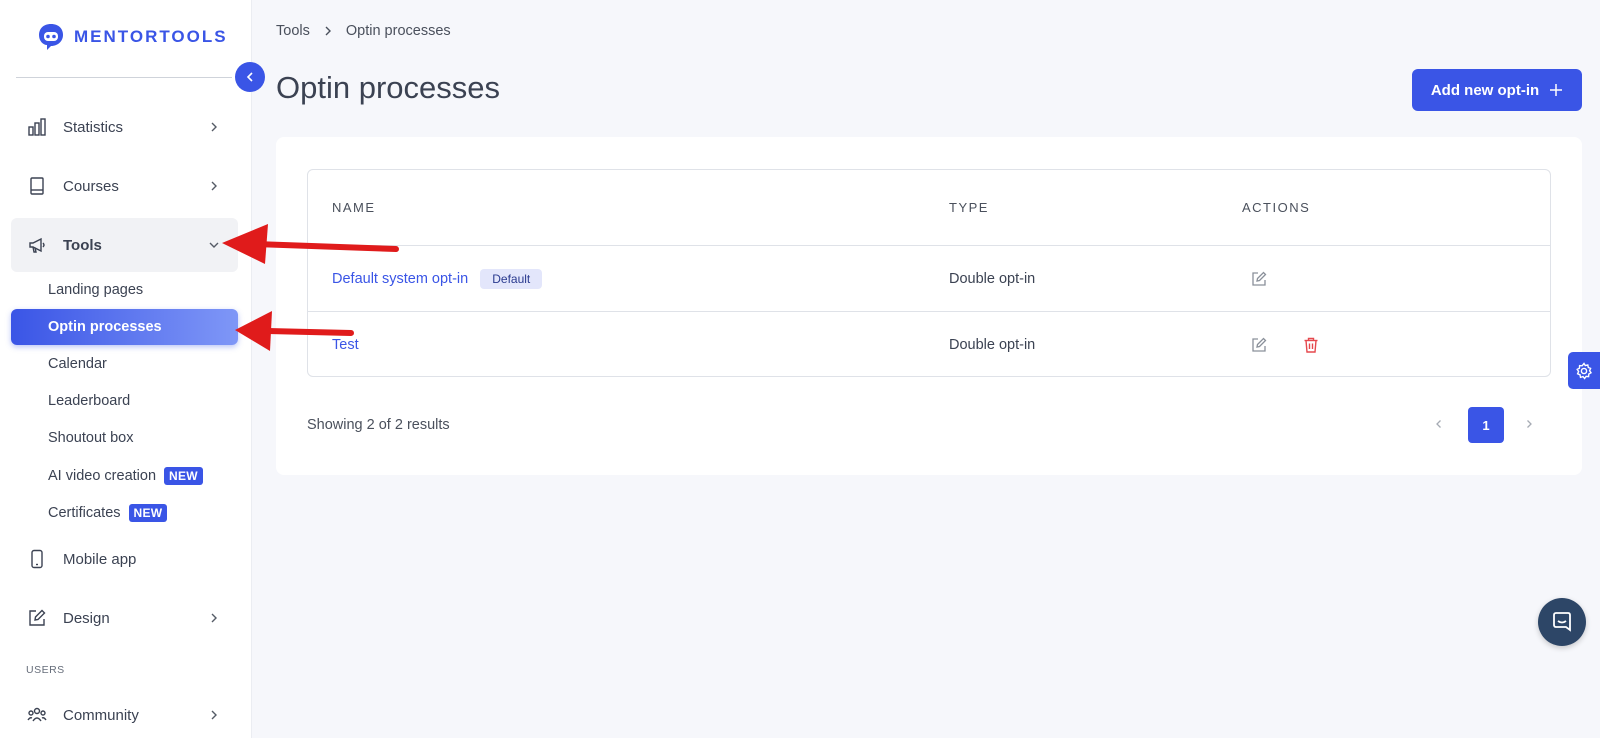 This screenshot has width=1600, height=738. Describe the element at coordinates (77, 364) in the screenshot. I see `sidebar-subitem-label: Calendar` at that location.